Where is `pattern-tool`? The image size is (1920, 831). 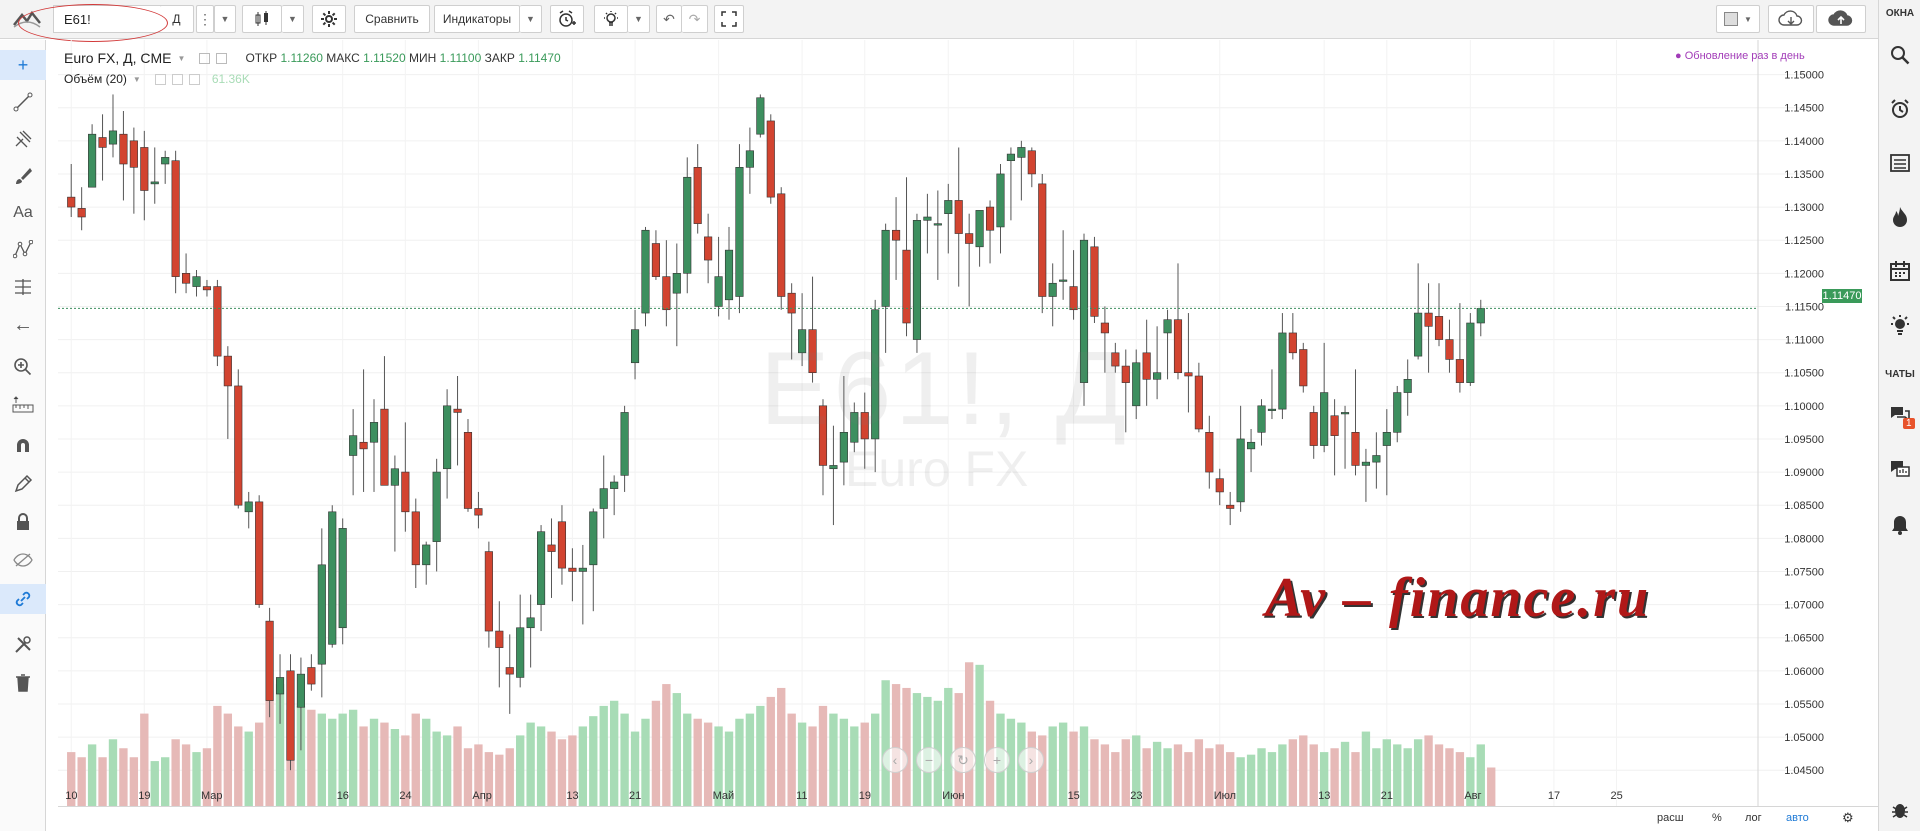 pattern-tool is located at coordinates (23, 250).